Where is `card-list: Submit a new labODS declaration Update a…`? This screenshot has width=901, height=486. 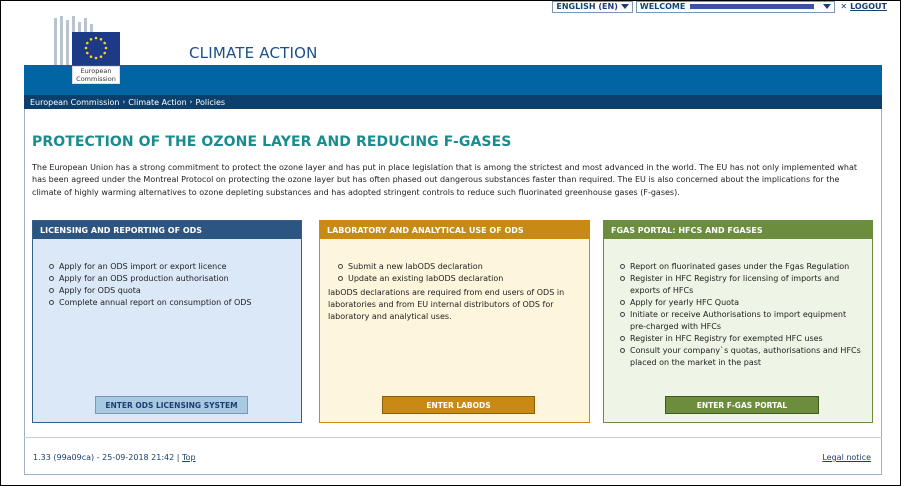
card-list: Submit a new labODS declaration Update a… is located at coordinates (454, 273).